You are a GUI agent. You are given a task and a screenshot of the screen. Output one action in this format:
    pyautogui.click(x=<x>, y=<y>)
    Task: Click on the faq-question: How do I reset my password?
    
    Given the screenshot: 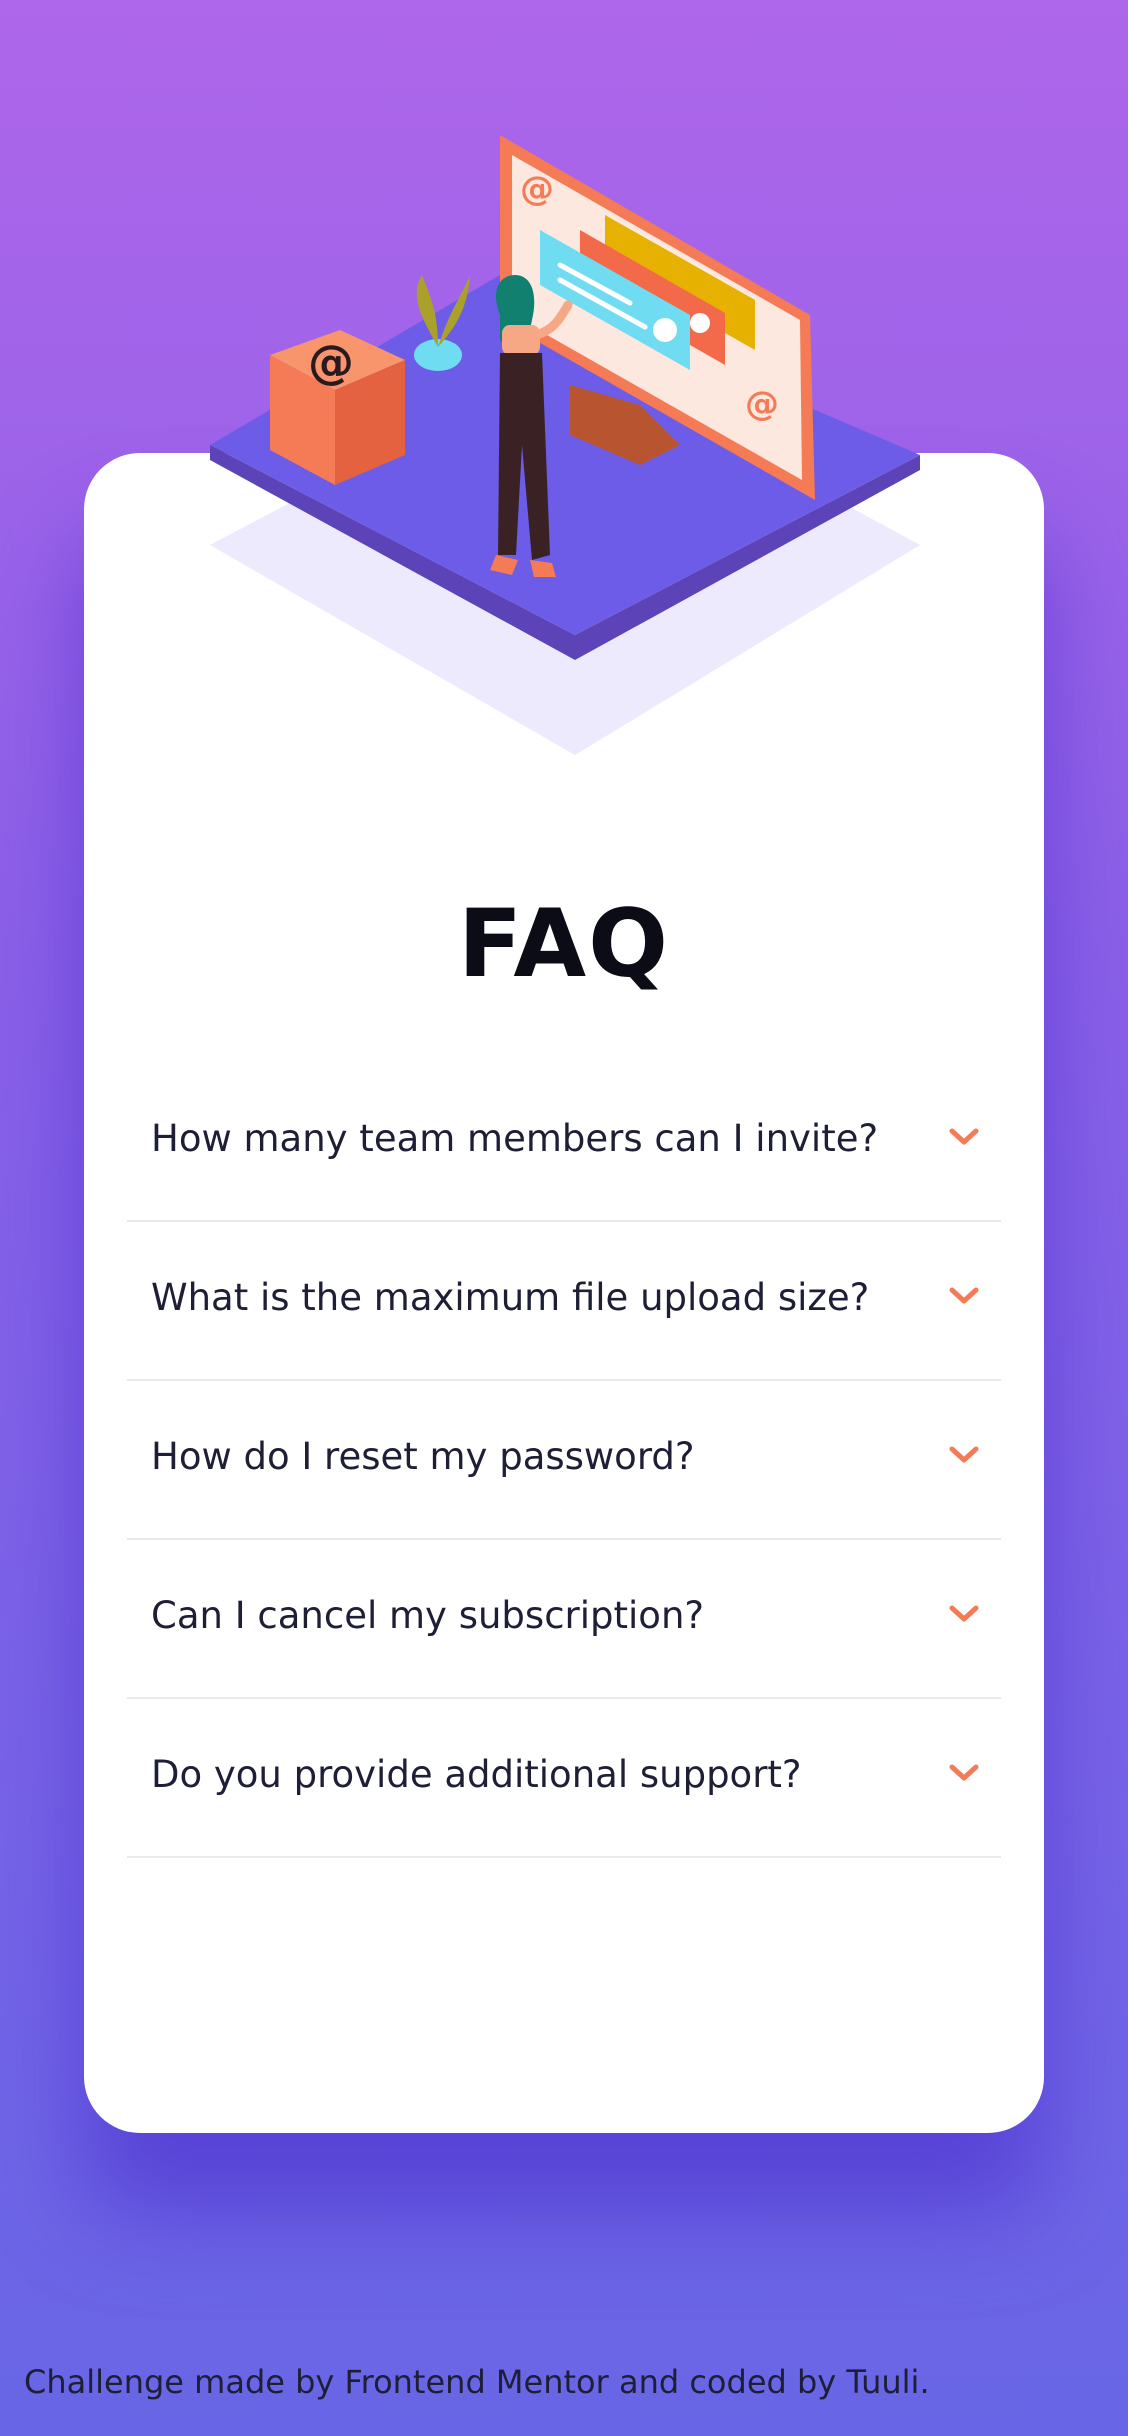 What is the action you would take?
    pyautogui.click(x=423, y=1456)
    